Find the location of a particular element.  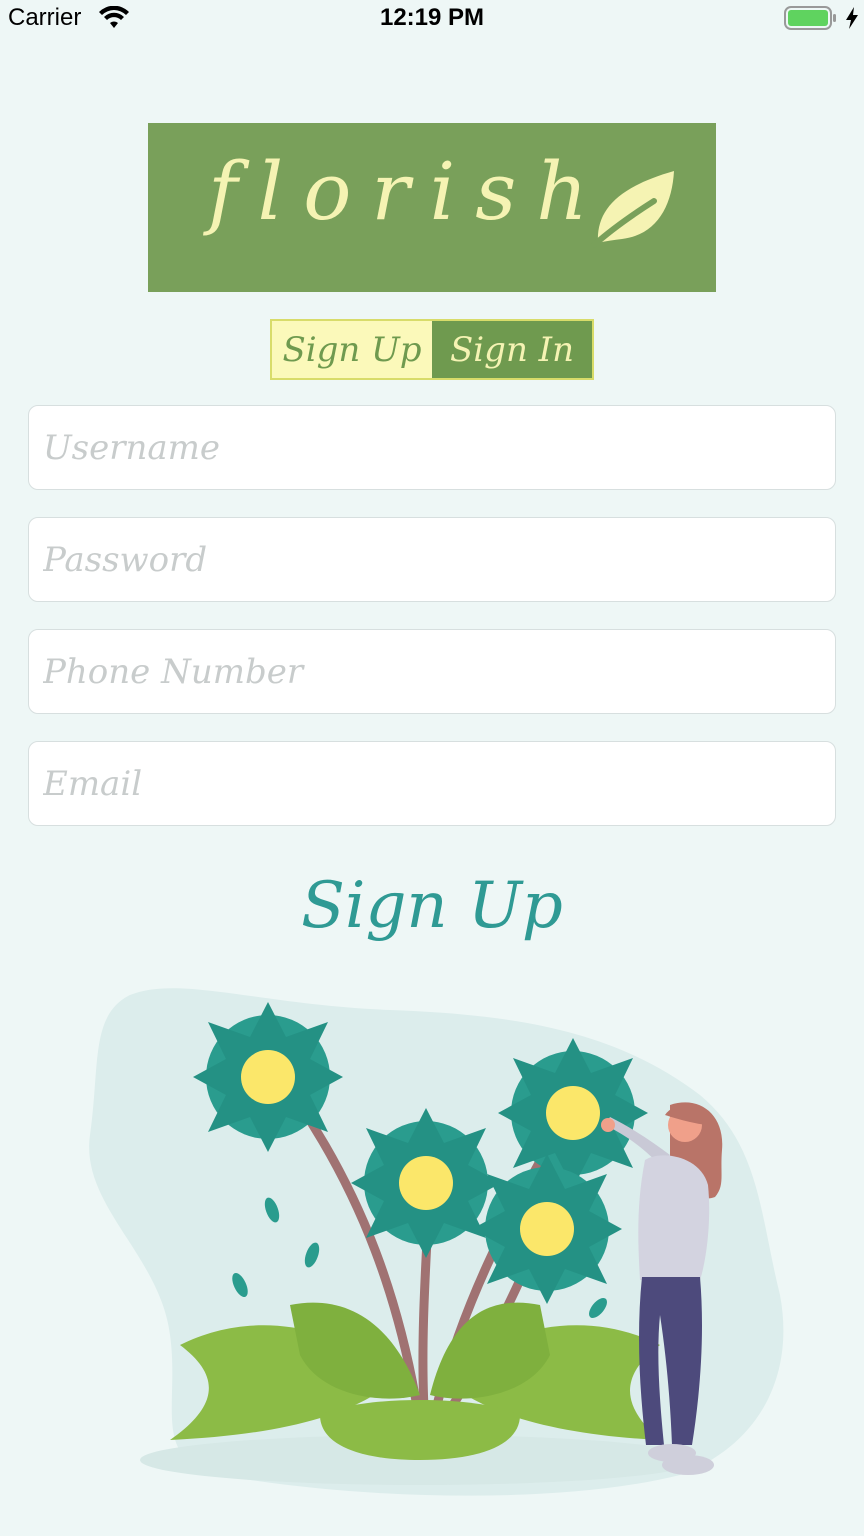

sign-up-button: Sign Up is located at coordinates (432, 906).